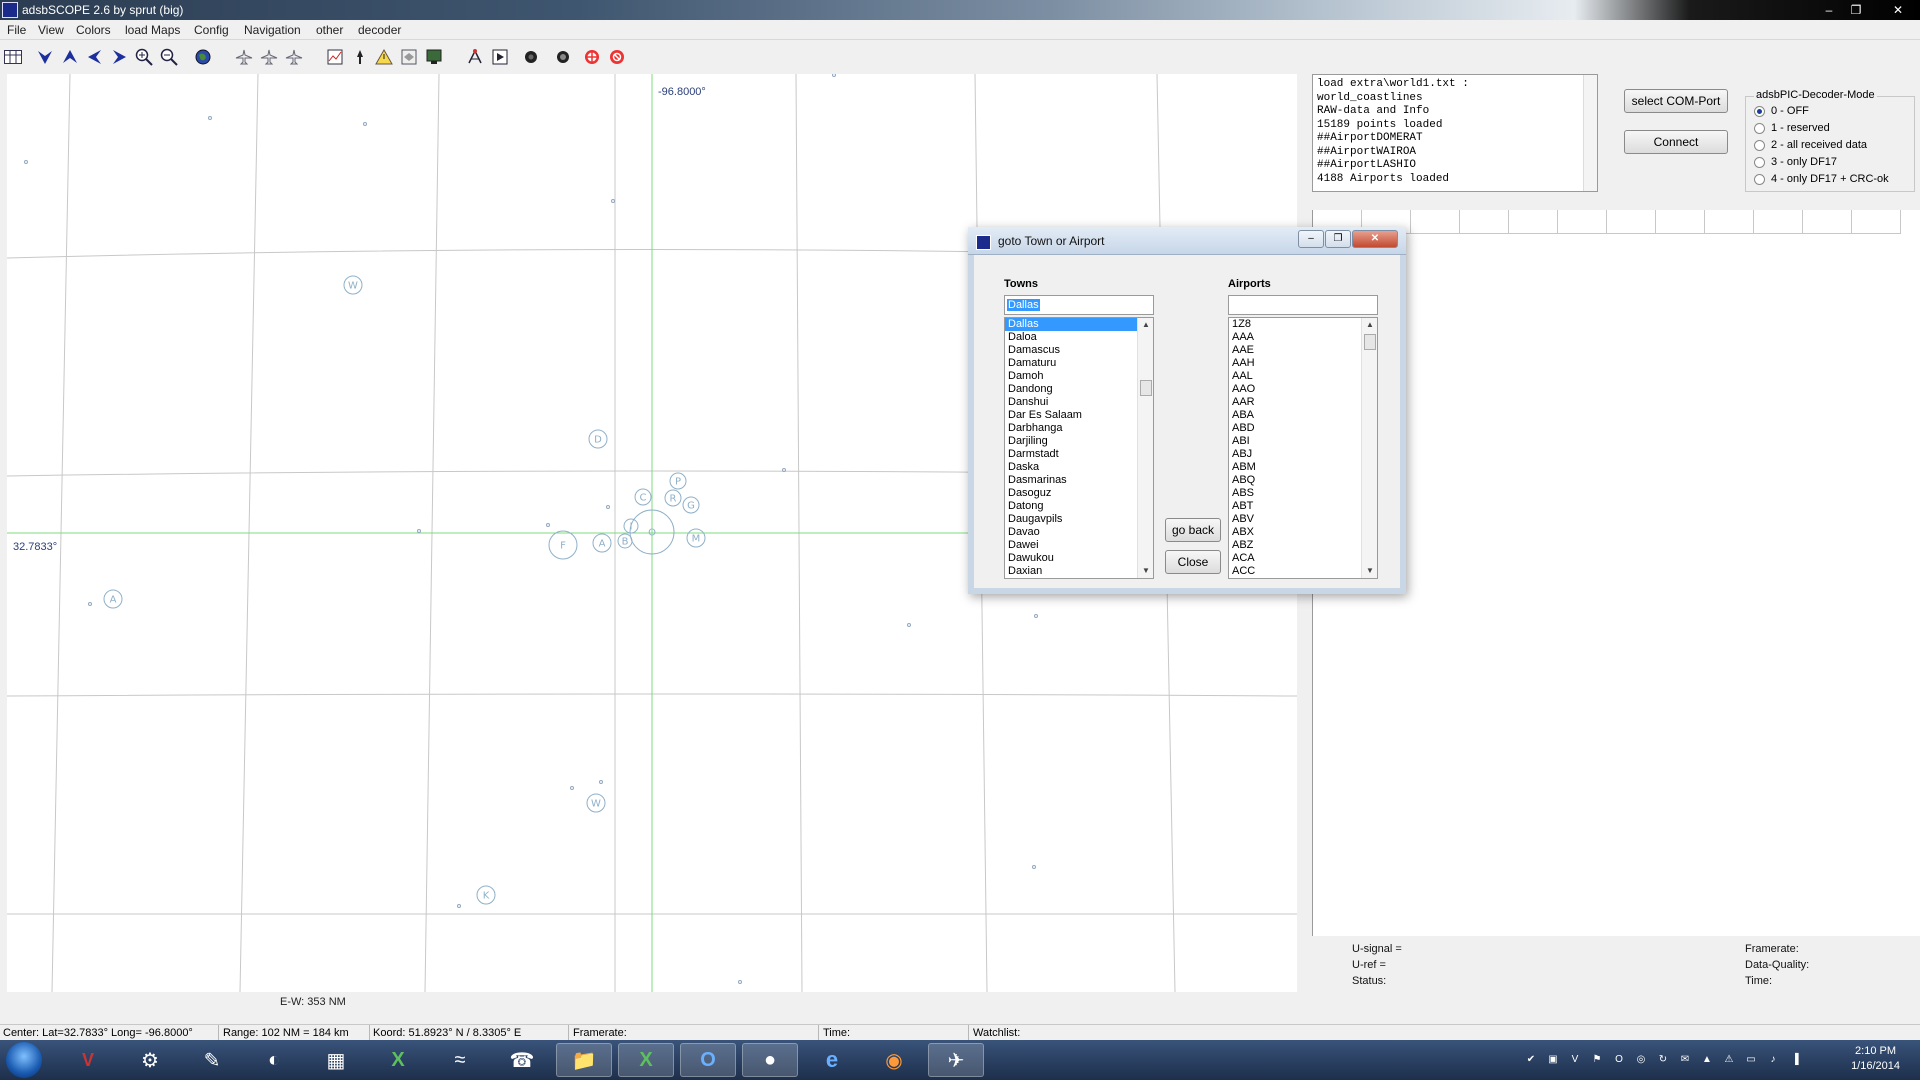  I want to click on mode-option-0: 0 - OFF, so click(1781, 111).